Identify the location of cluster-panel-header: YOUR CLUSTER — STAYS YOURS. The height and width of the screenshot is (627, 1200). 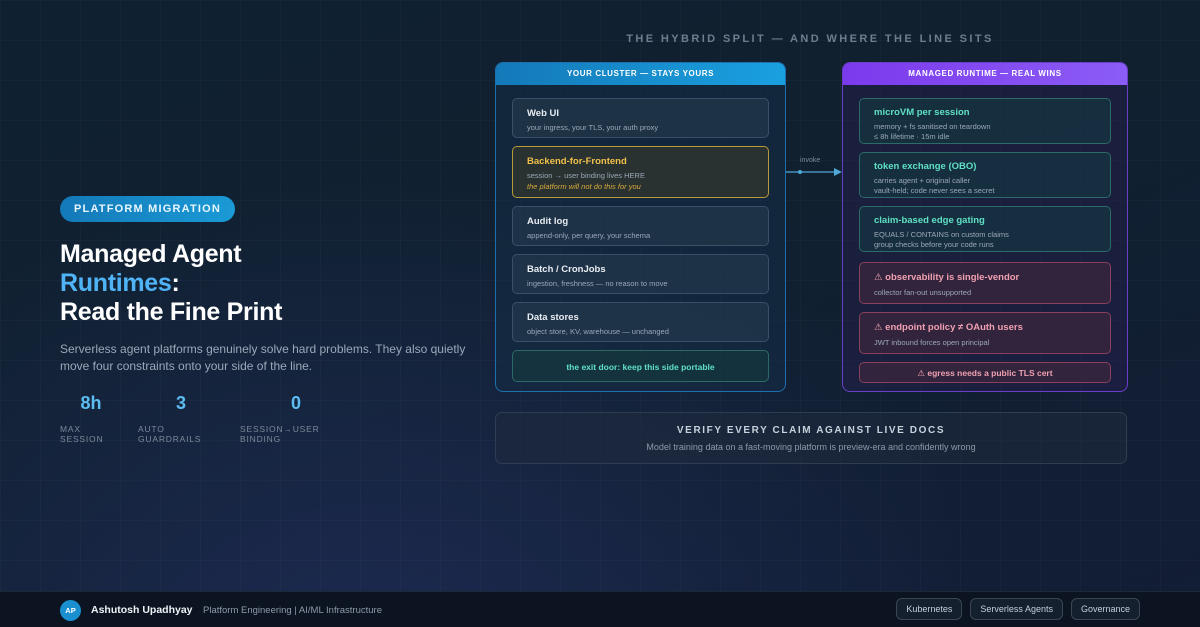
(640, 74).